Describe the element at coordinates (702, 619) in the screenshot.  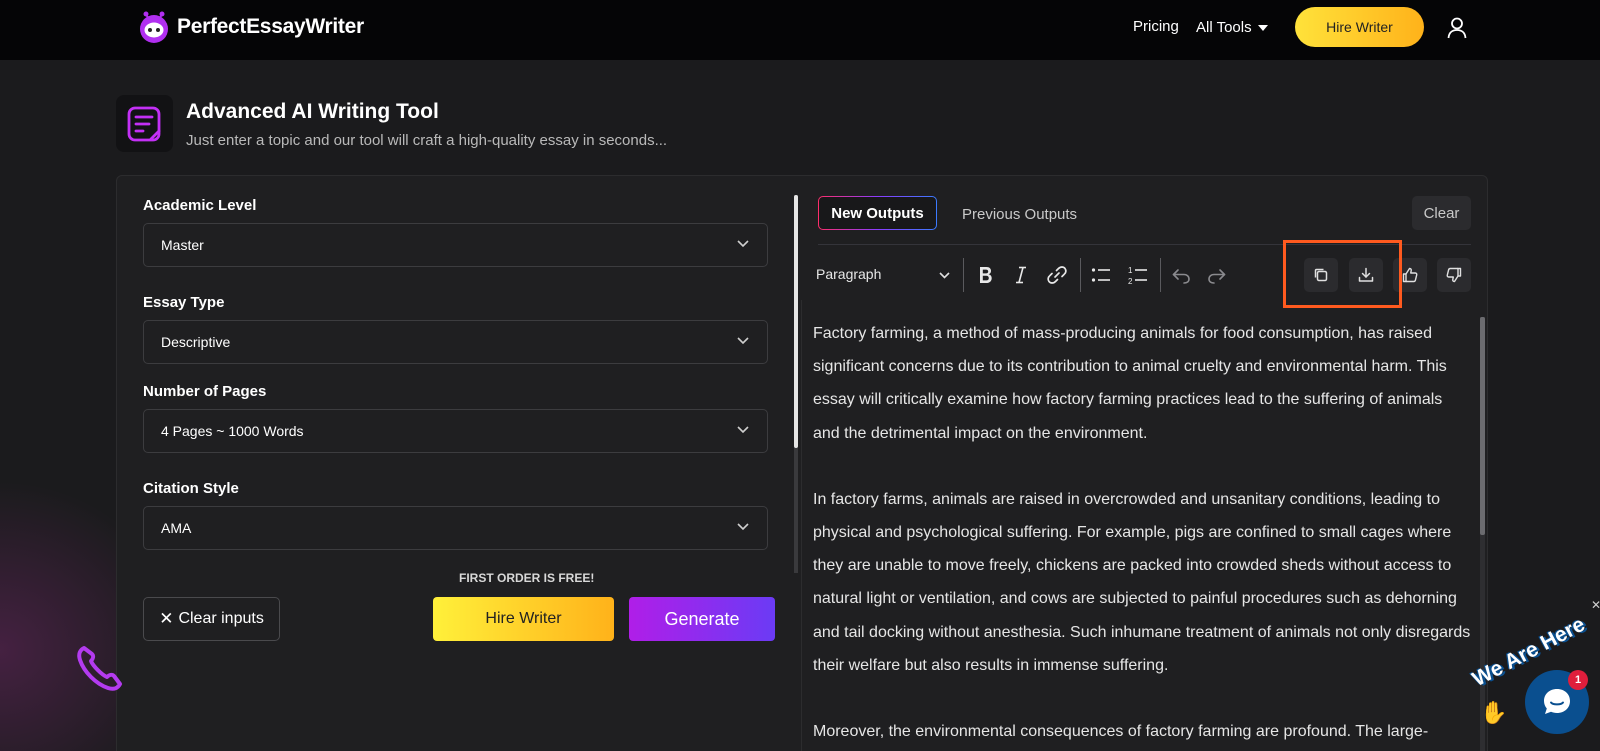
I see `generate-button: Generate` at that location.